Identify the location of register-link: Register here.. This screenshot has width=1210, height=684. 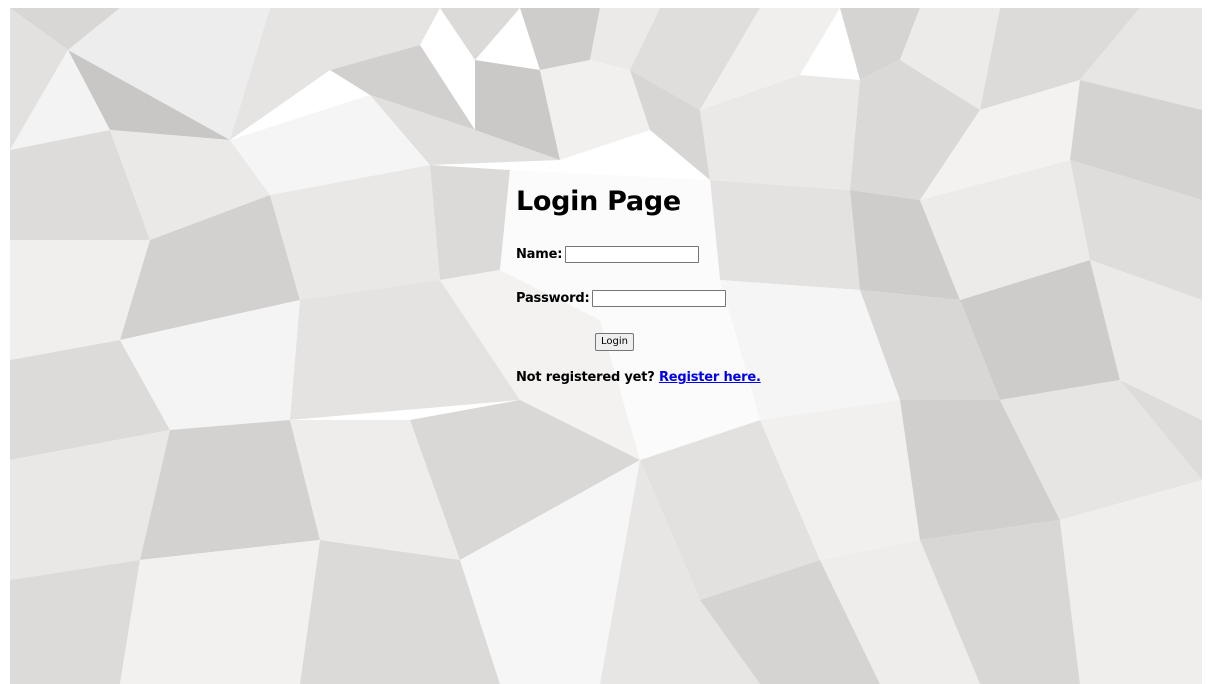
(710, 377).